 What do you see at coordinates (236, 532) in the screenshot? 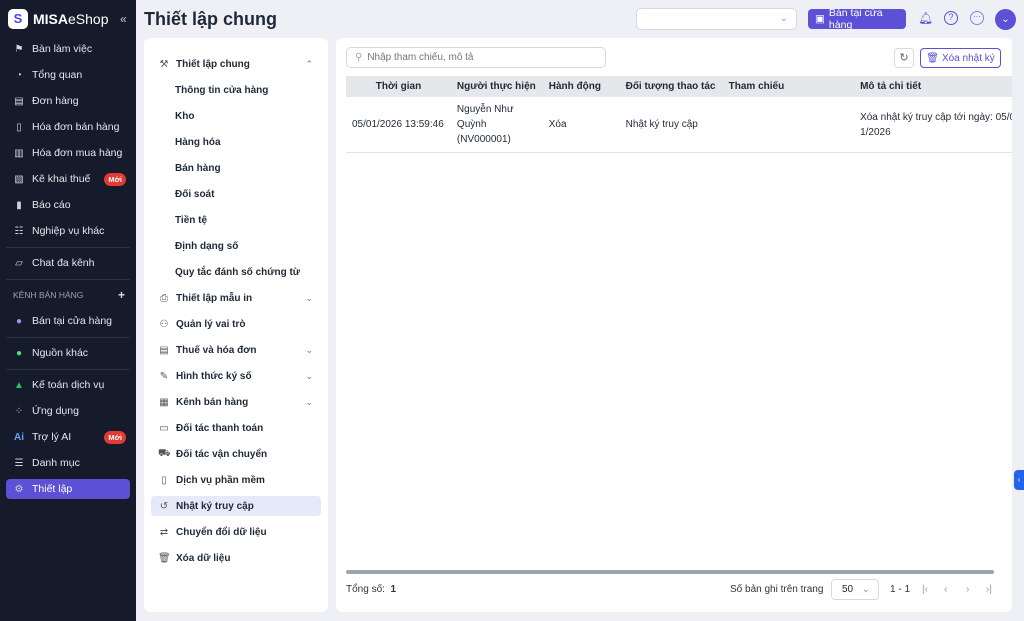
I see `settings-item-18: ⇄ Chuyển đổi dữ liệu` at bounding box center [236, 532].